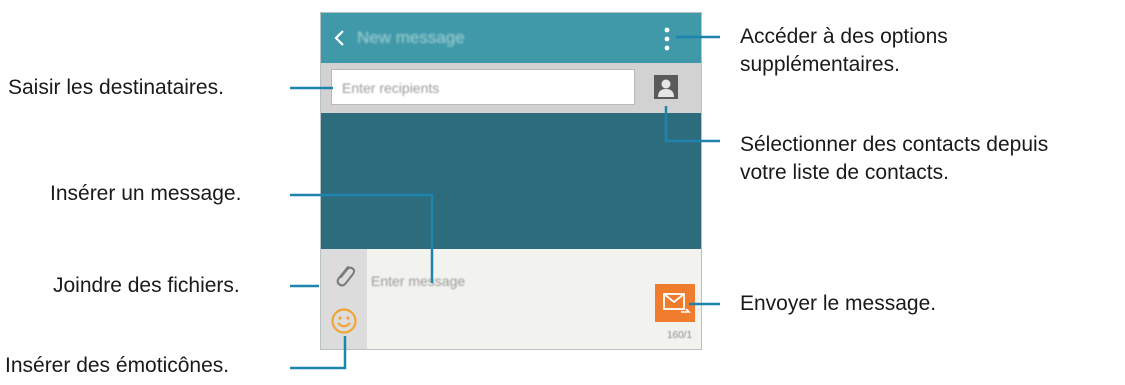 This screenshot has height=385, width=1125. What do you see at coordinates (146, 193) in the screenshot?
I see `callout-message: Insérer un message.` at bounding box center [146, 193].